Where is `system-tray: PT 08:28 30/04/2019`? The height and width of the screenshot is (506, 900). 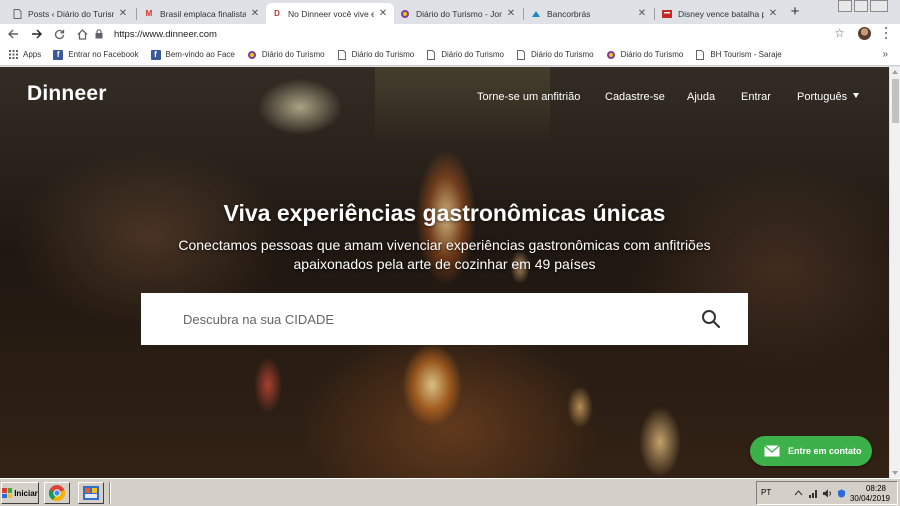 system-tray: PT 08:28 30/04/2019 is located at coordinates (827, 493).